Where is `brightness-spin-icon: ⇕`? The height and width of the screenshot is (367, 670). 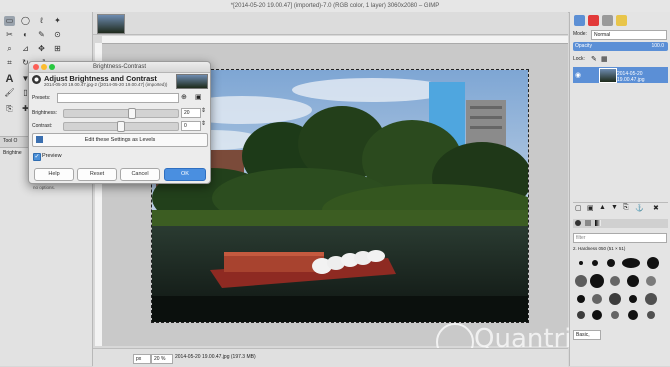
brightness-spin-icon: ⇕ is located at coordinates (203, 110).